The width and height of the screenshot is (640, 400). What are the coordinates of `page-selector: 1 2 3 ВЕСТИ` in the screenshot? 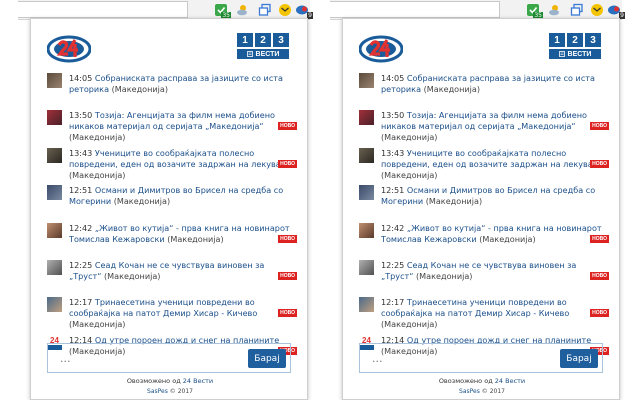 It's located at (575, 46).